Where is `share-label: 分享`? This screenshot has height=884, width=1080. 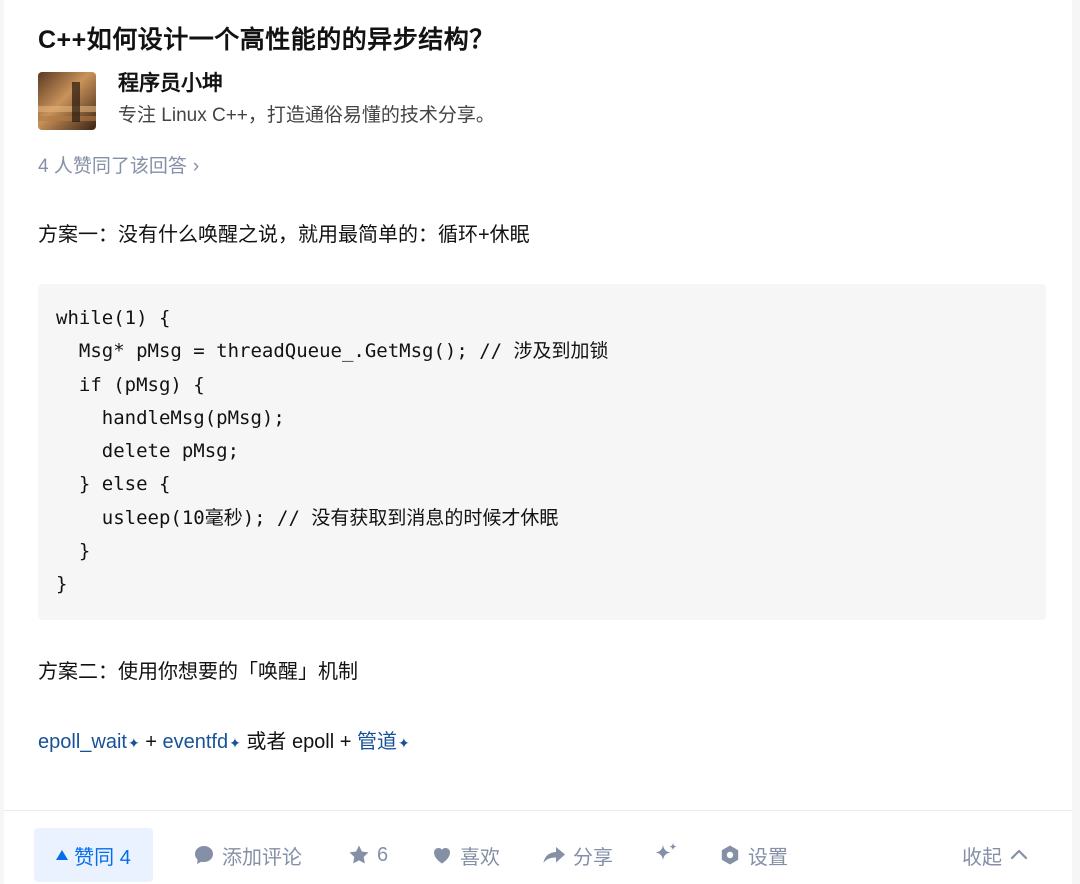
share-label: 分享 is located at coordinates (593, 857).